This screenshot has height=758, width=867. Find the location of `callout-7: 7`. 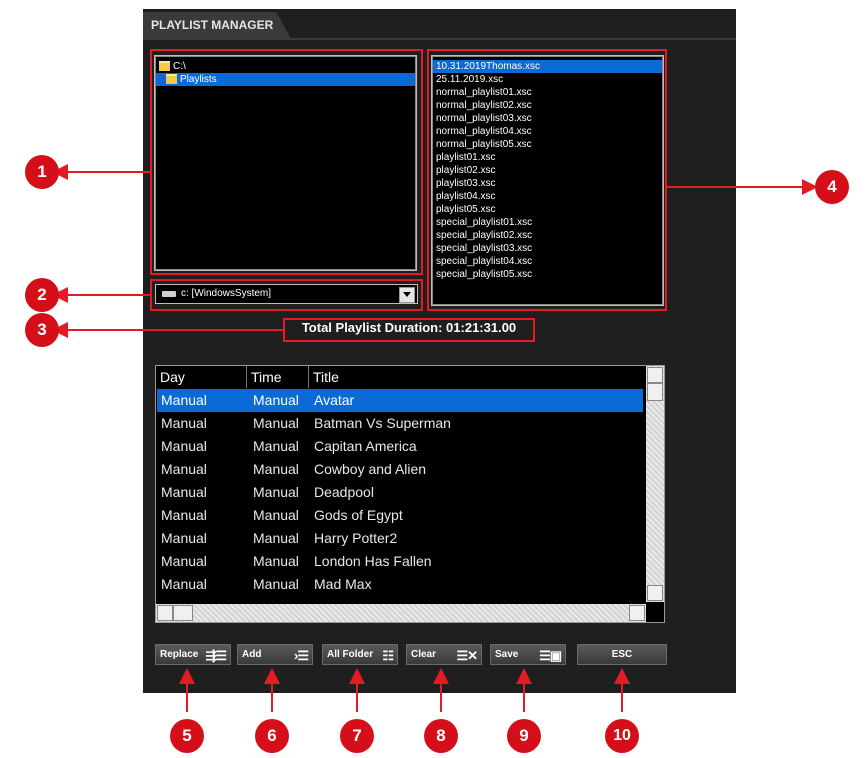

callout-7: 7 is located at coordinates (357, 736).